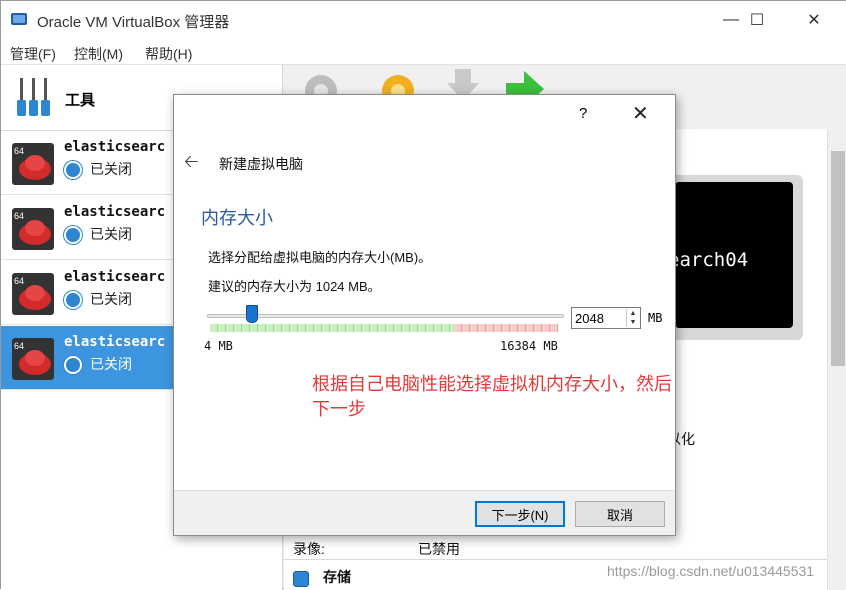 This screenshot has height=590, width=846. I want to click on scrollbar-thumb, so click(838, 258).